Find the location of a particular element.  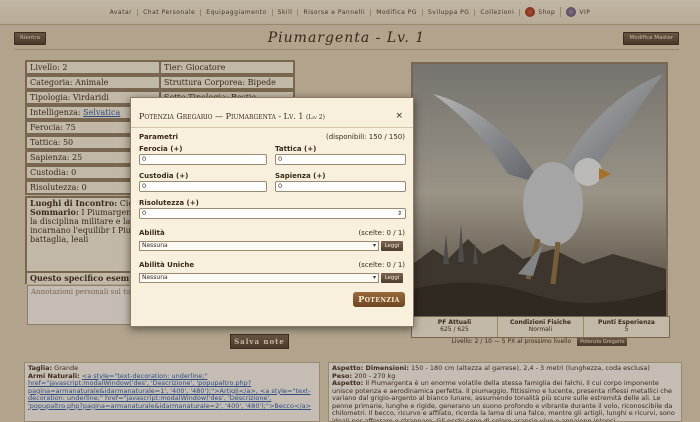

disponibili-count: (disponibili: 150 / 150) is located at coordinates (365, 137).